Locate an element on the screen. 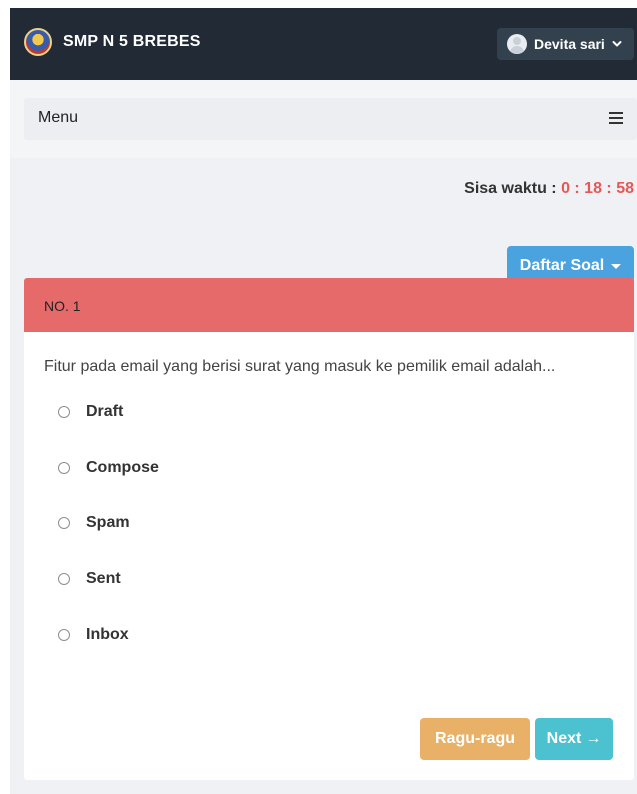 This screenshot has width=637, height=794. option-inbox: Inbox is located at coordinates (93, 635).